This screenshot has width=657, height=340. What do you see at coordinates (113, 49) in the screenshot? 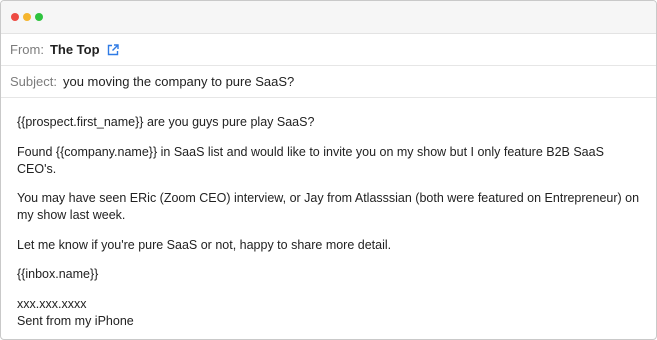
I see `external-link-icon` at bounding box center [113, 49].